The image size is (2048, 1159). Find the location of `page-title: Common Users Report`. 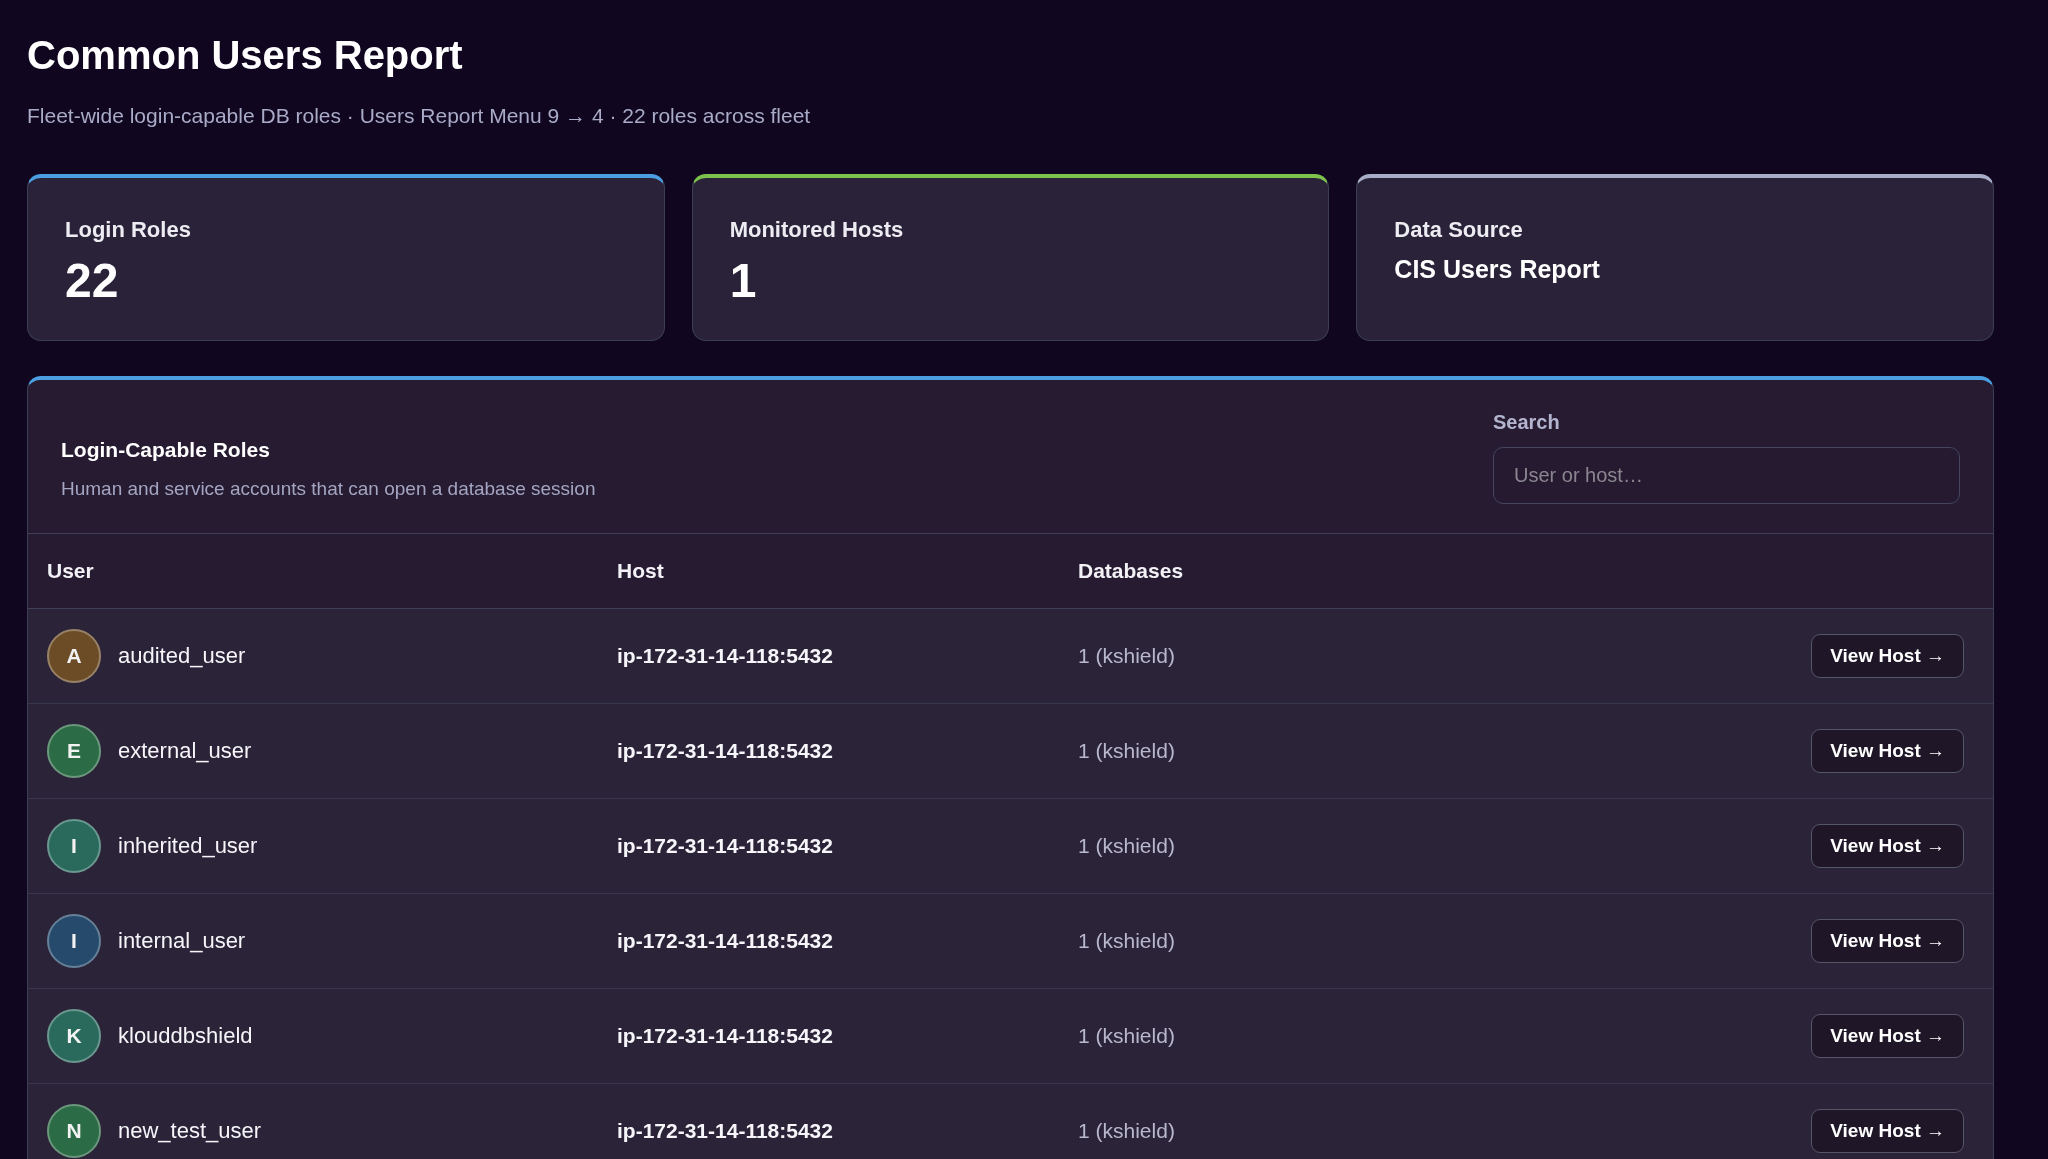

page-title: Common Users Report is located at coordinates (245, 55).